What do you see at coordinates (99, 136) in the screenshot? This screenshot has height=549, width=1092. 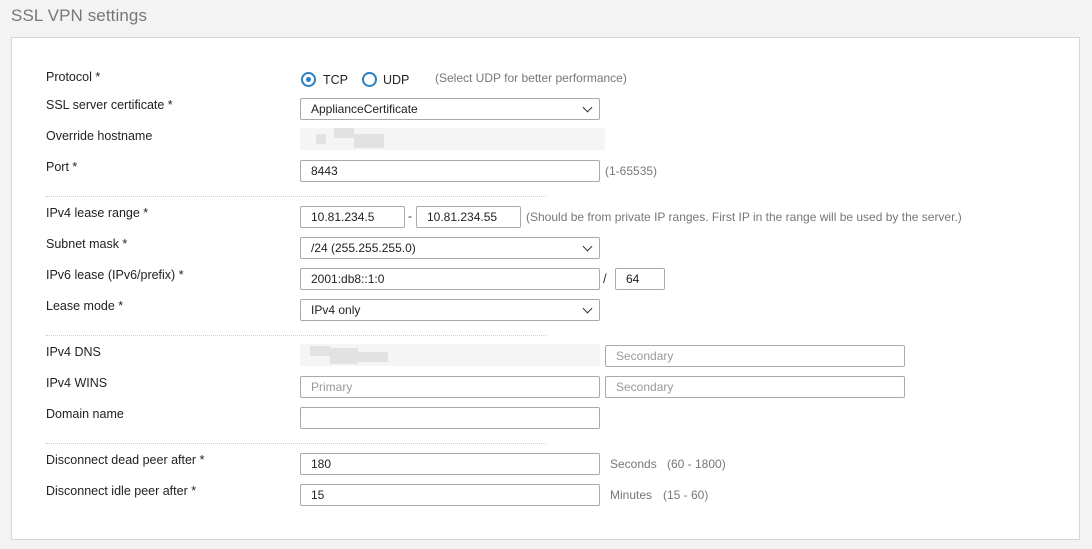 I see `override-hostname-label: Override hostname` at bounding box center [99, 136].